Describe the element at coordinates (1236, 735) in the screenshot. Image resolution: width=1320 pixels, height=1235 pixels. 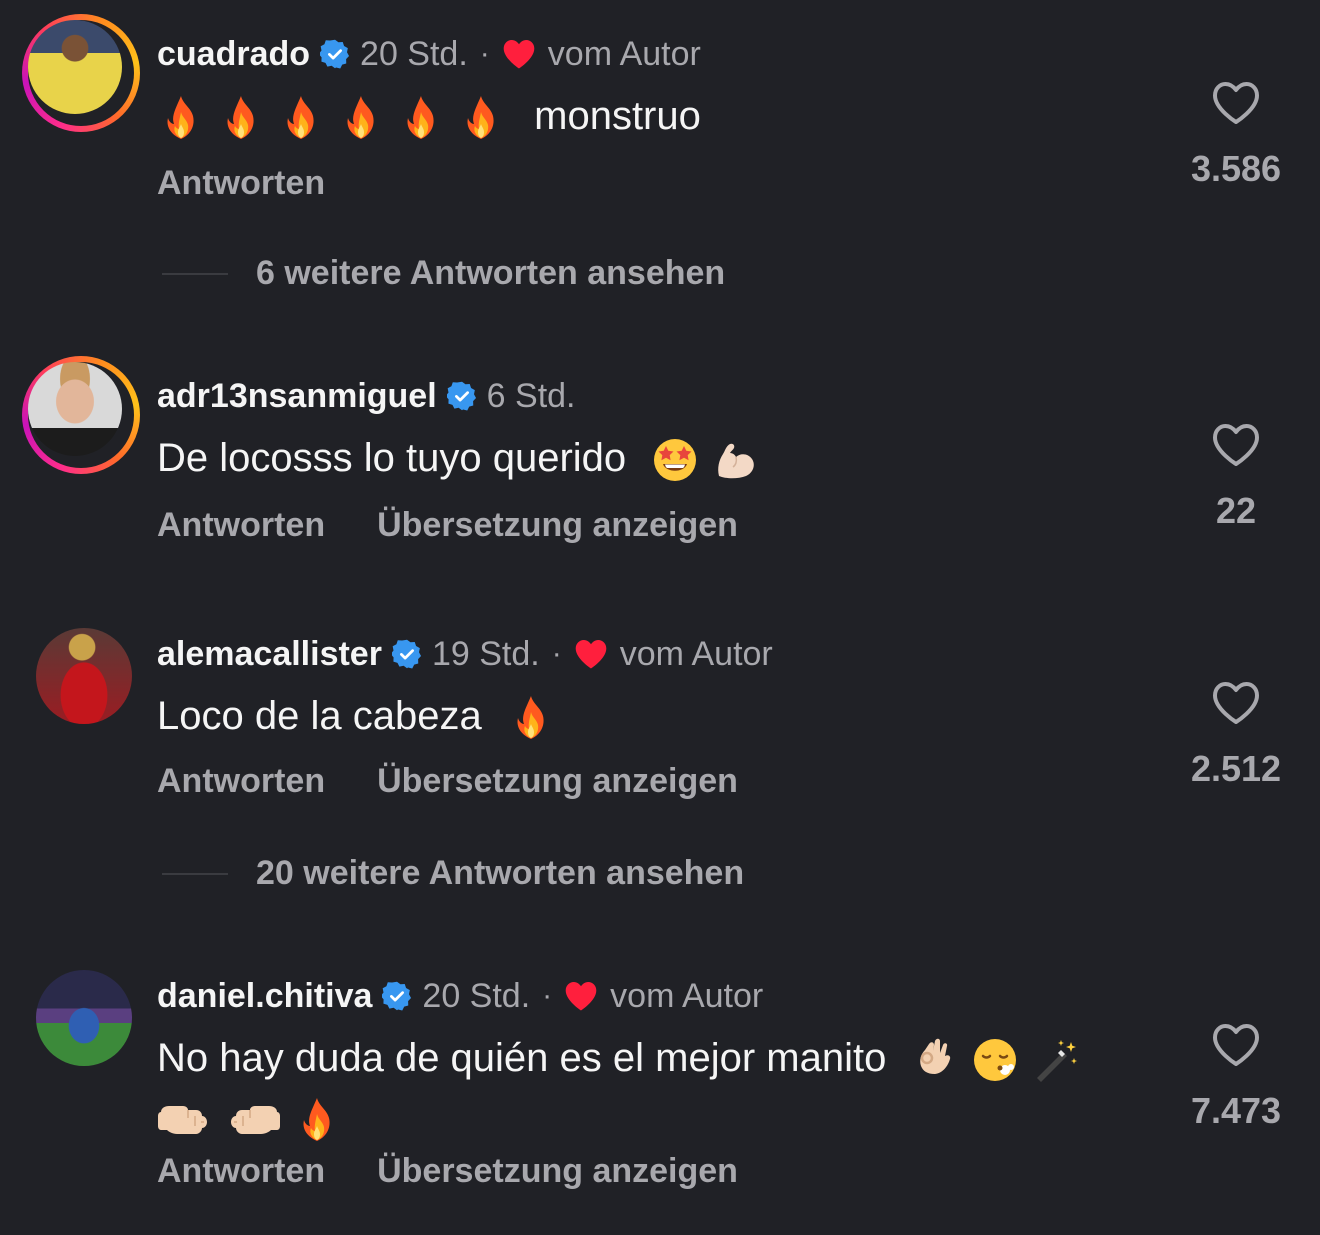
I see `like-control: 2.512` at that location.